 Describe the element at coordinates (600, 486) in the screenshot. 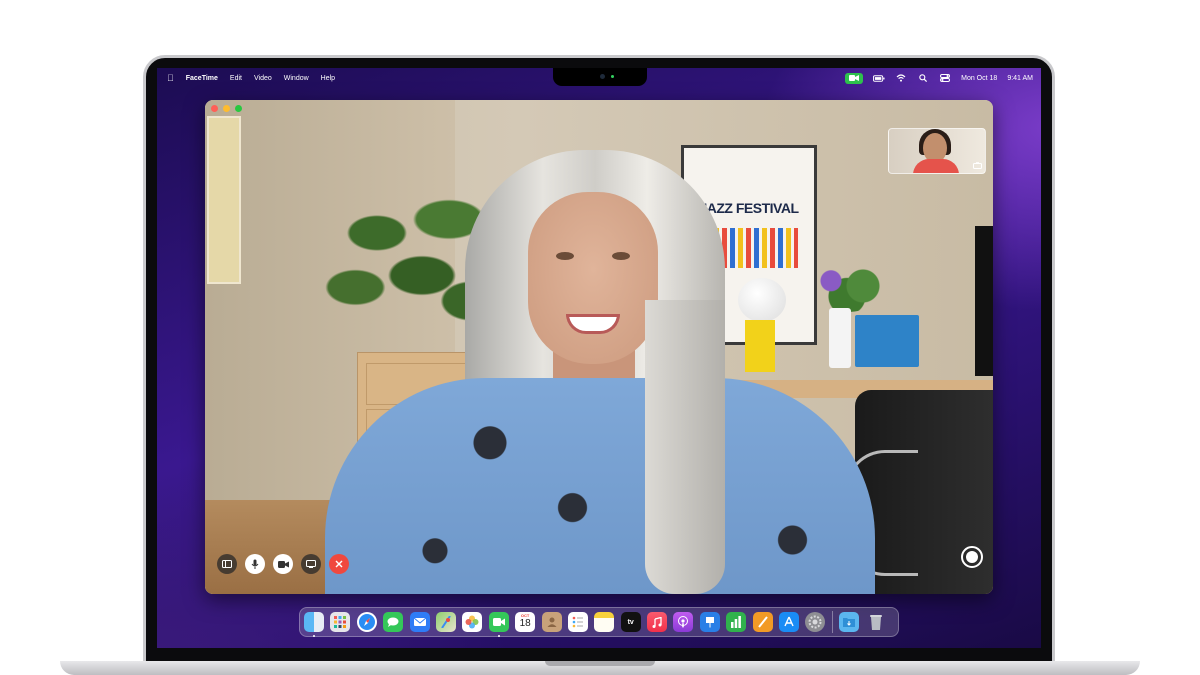

I see `caller-sweater` at that location.